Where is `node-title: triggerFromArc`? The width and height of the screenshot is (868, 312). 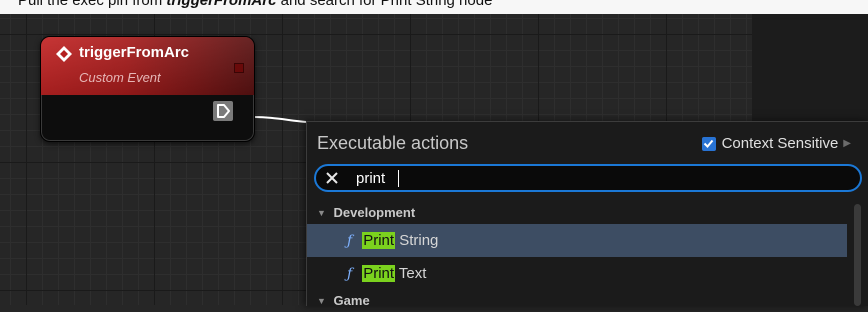 node-title: triggerFromArc is located at coordinates (134, 52).